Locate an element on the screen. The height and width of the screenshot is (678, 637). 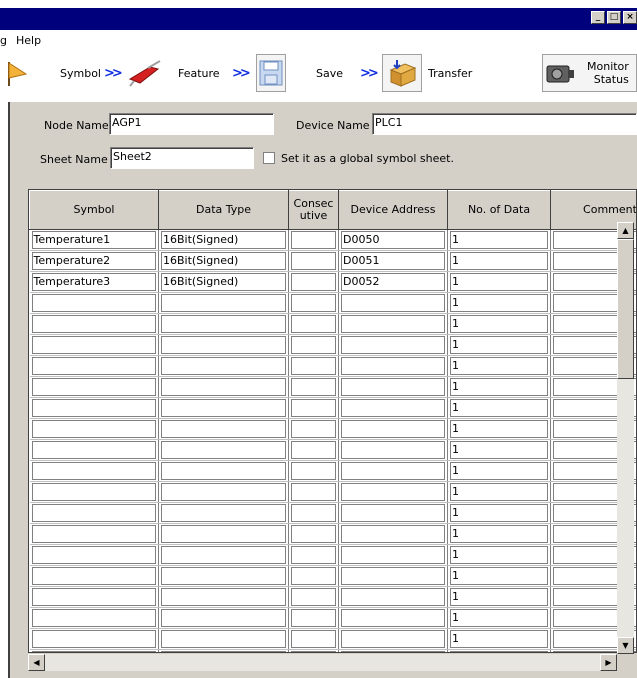
symbol-step-button: Symbol is located at coordinates (53, 73).